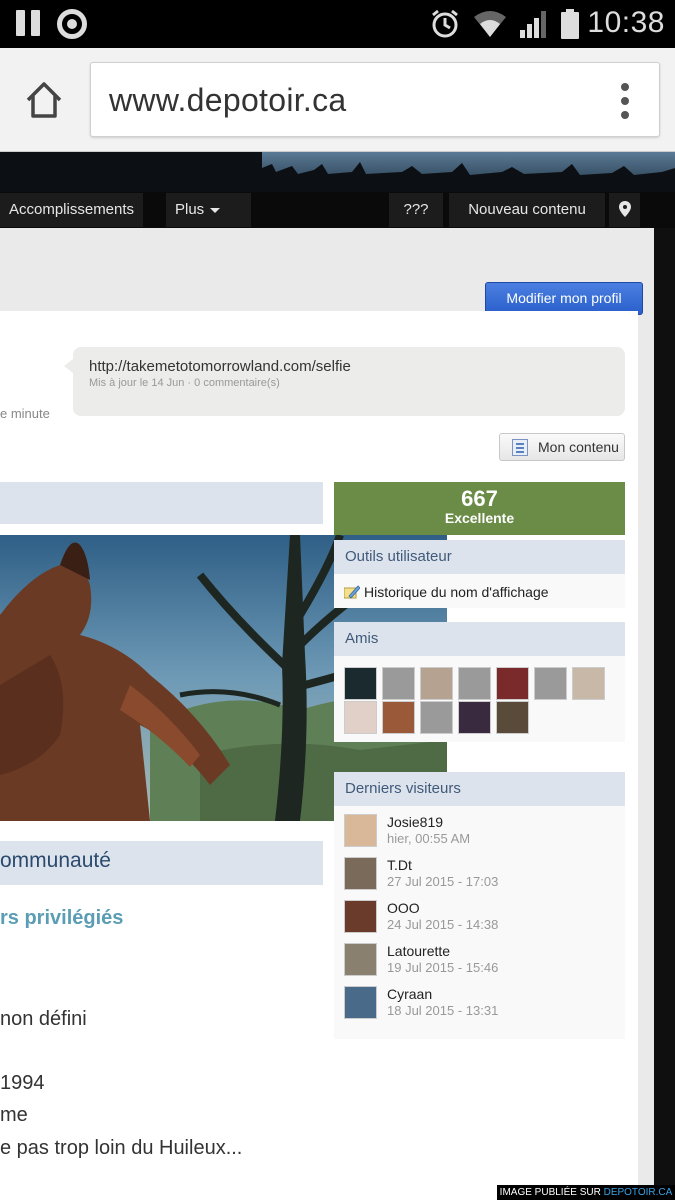 The image size is (675, 1200). Describe the element at coordinates (550, 1192) in the screenshot. I see `credit-prefix: IMAGE PUBLIÉE SUR` at that location.